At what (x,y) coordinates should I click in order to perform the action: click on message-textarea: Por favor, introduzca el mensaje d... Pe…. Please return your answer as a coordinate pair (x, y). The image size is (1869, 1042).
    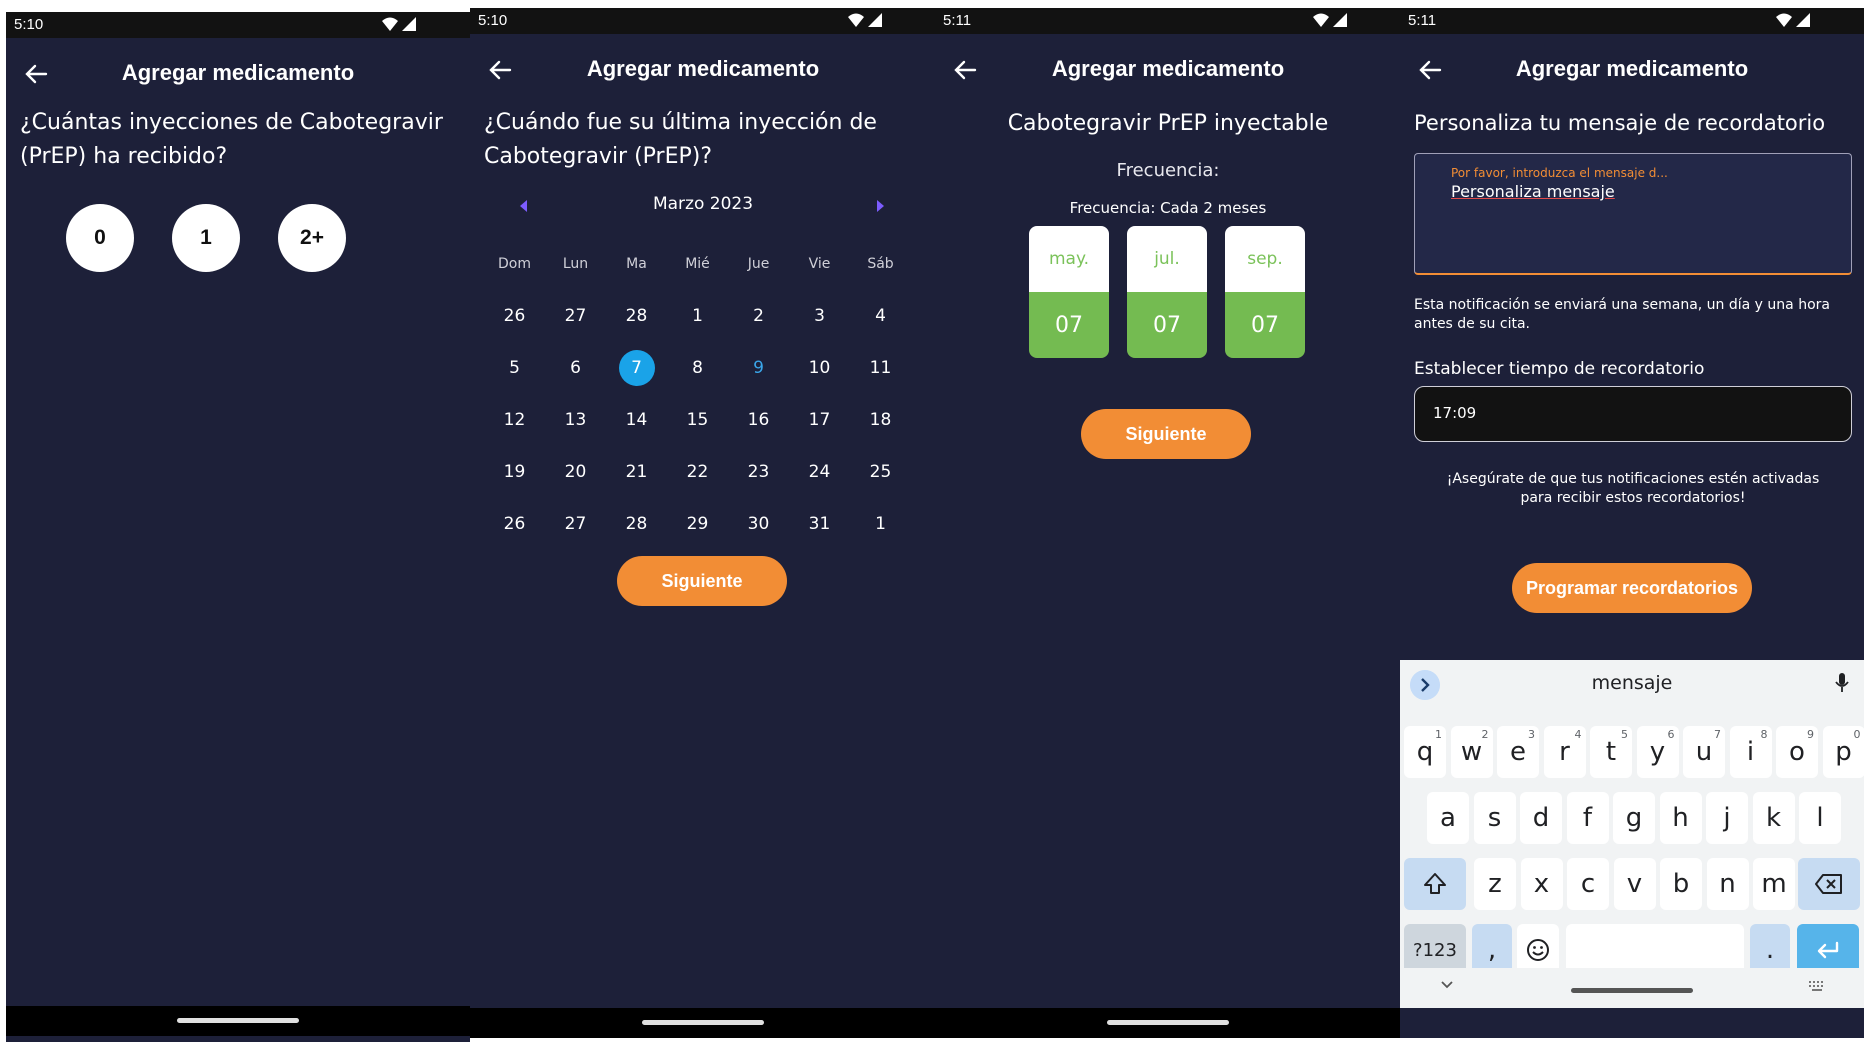
    Looking at the image, I should click on (1633, 214).